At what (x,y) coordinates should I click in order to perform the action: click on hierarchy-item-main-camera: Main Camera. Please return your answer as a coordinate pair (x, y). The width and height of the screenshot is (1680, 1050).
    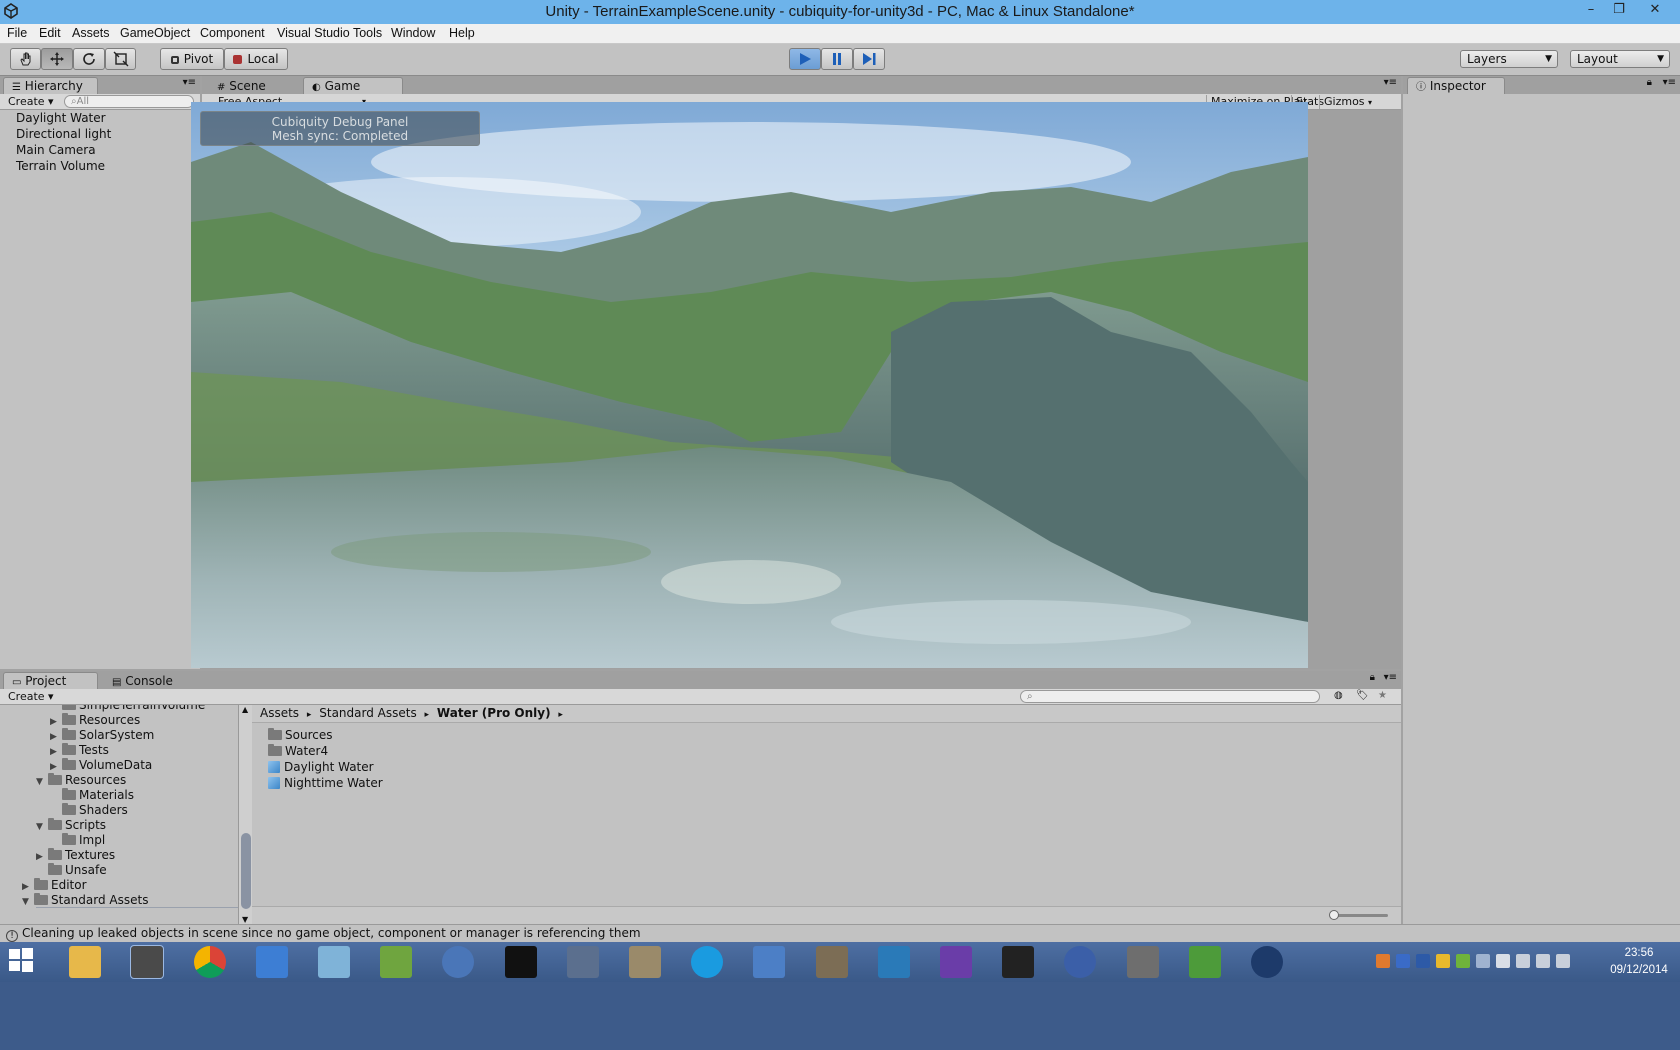
    Looking at the image, I should click on (56, 150).